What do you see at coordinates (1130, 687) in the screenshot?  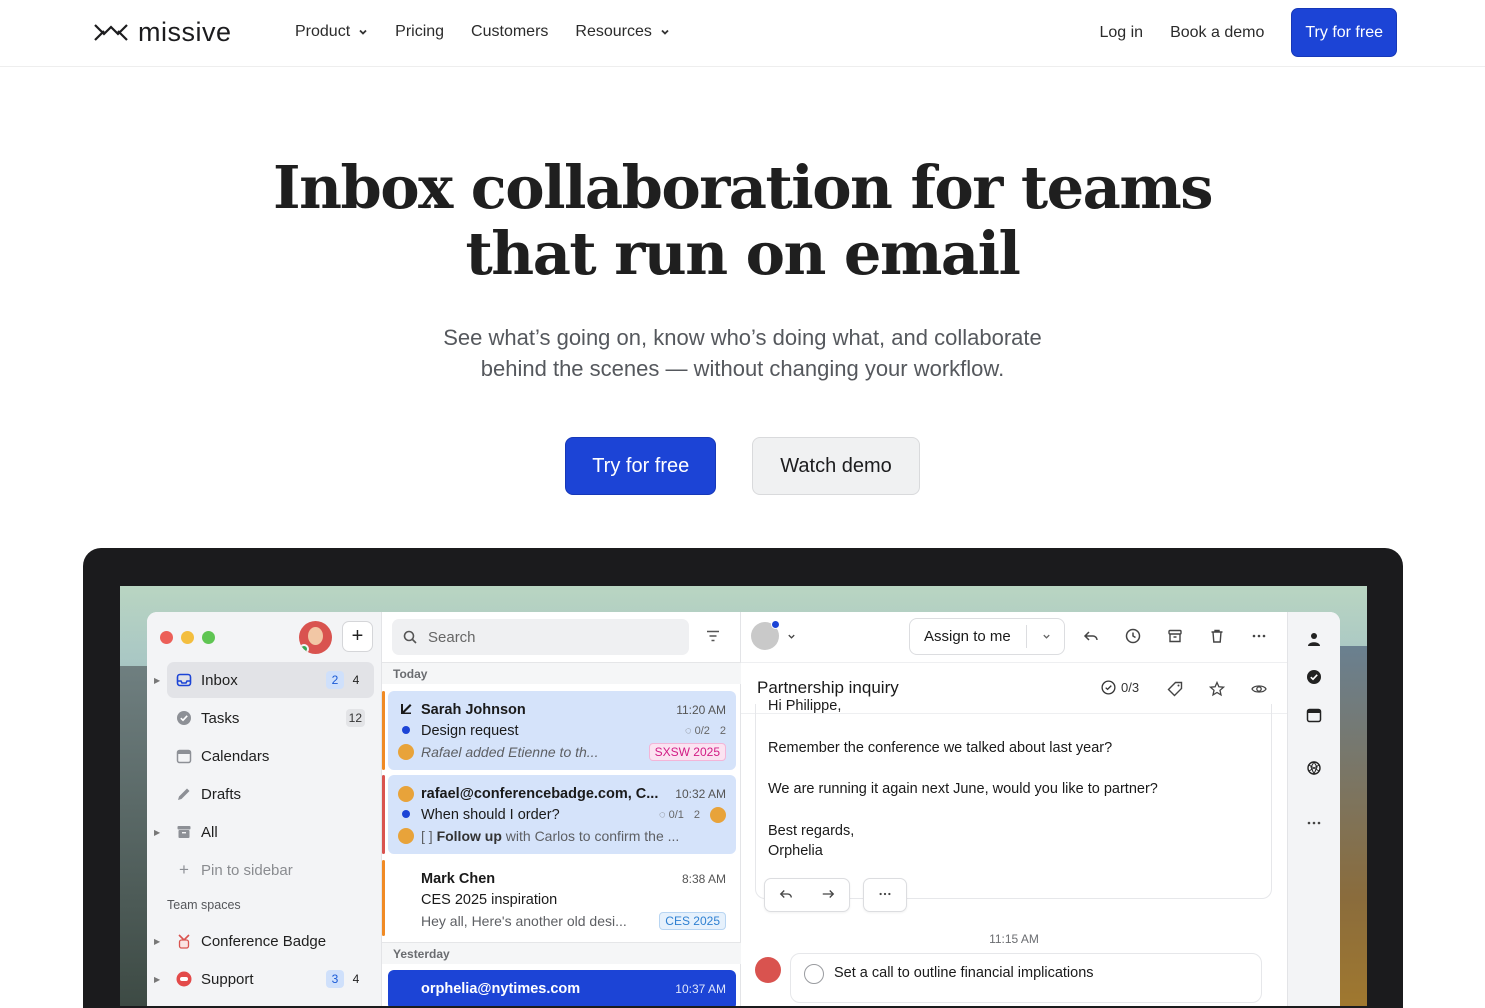 I see `task-progress-label: 0/3` at bounding box center [1130, 687].